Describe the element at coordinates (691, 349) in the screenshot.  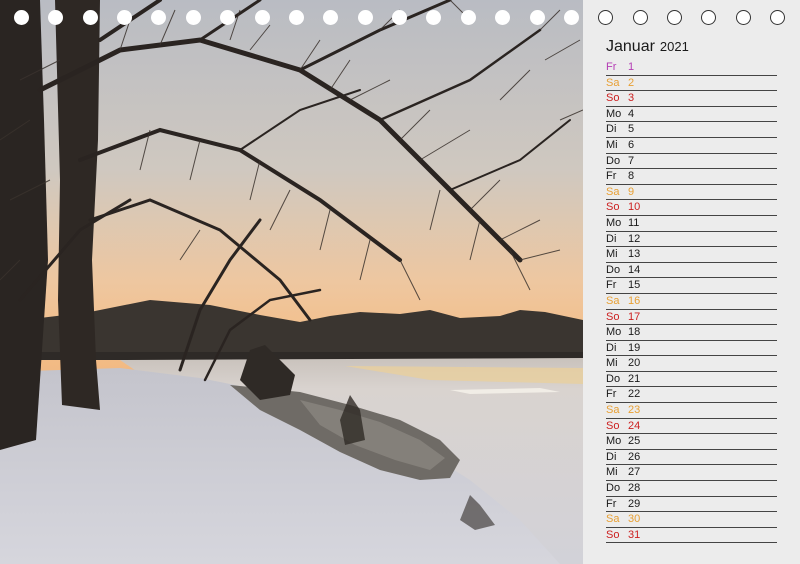
I see `day-row: Di 19` at that location.